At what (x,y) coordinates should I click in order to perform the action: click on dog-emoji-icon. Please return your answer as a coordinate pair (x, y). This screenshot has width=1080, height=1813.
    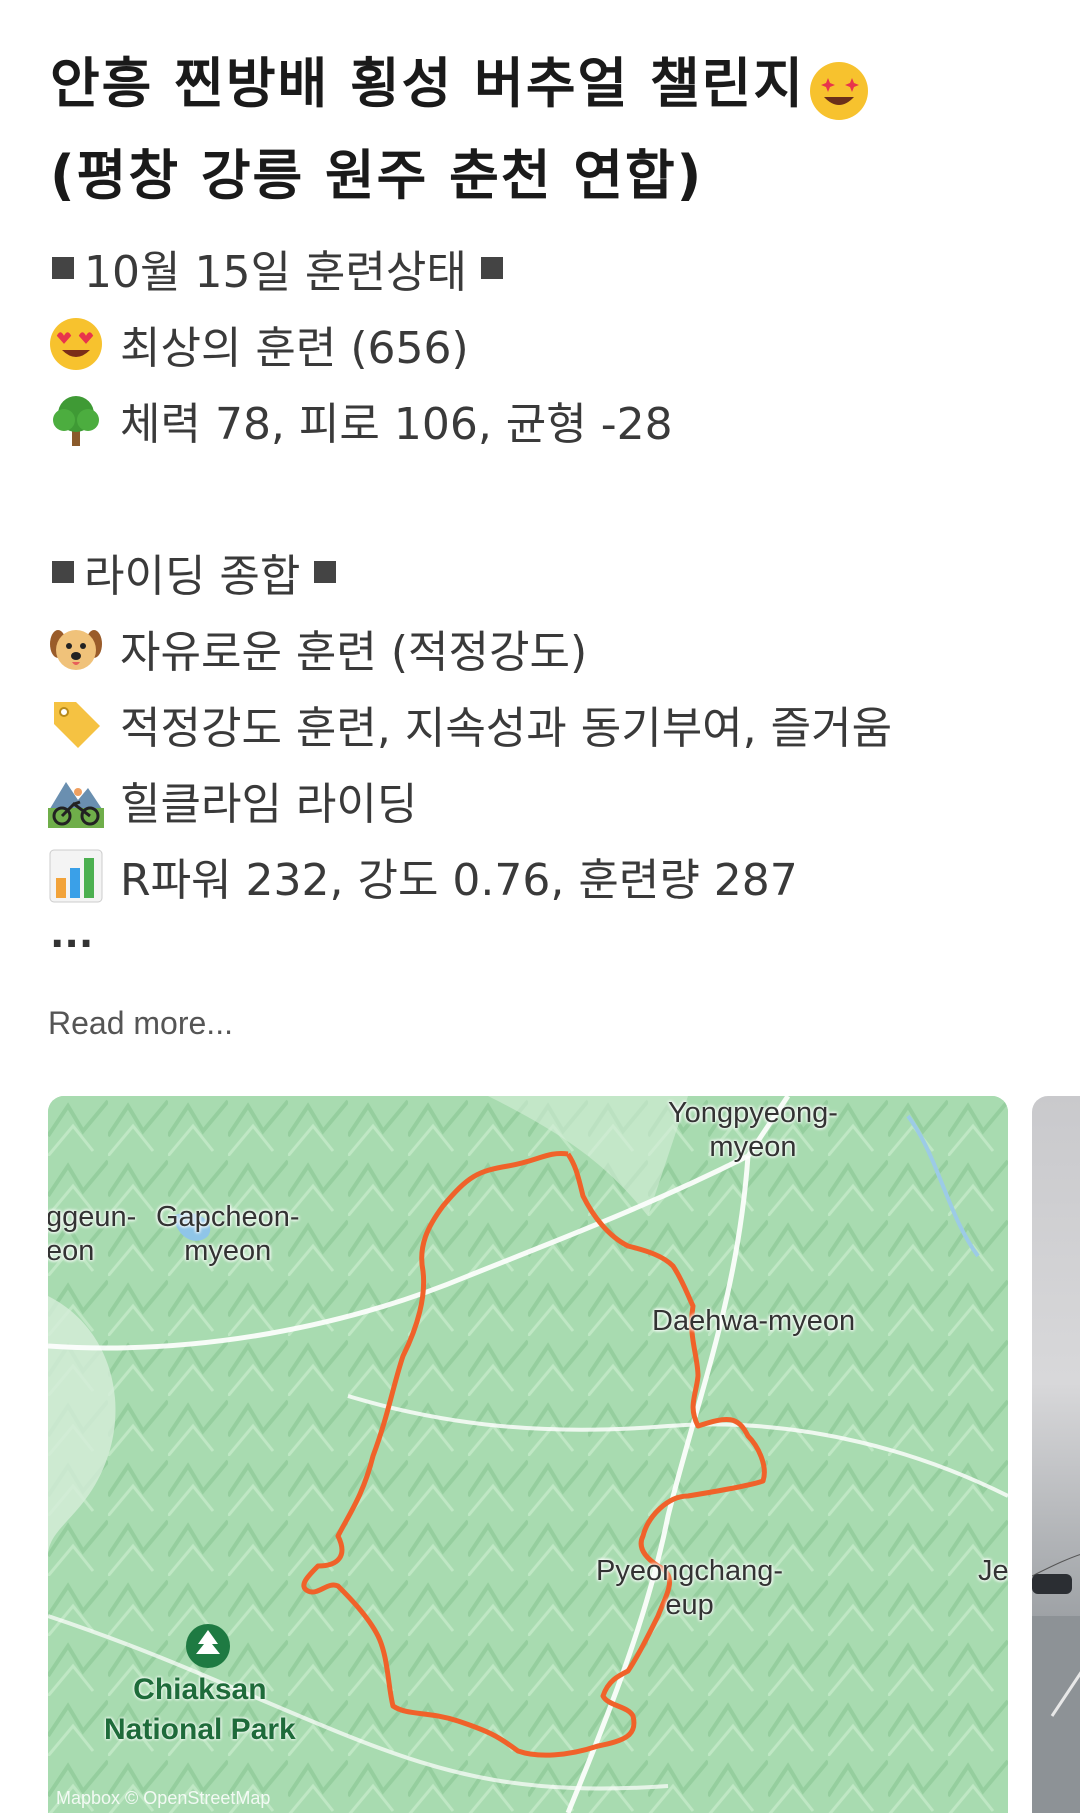
    Looking at the image, I should click on (76, 648).